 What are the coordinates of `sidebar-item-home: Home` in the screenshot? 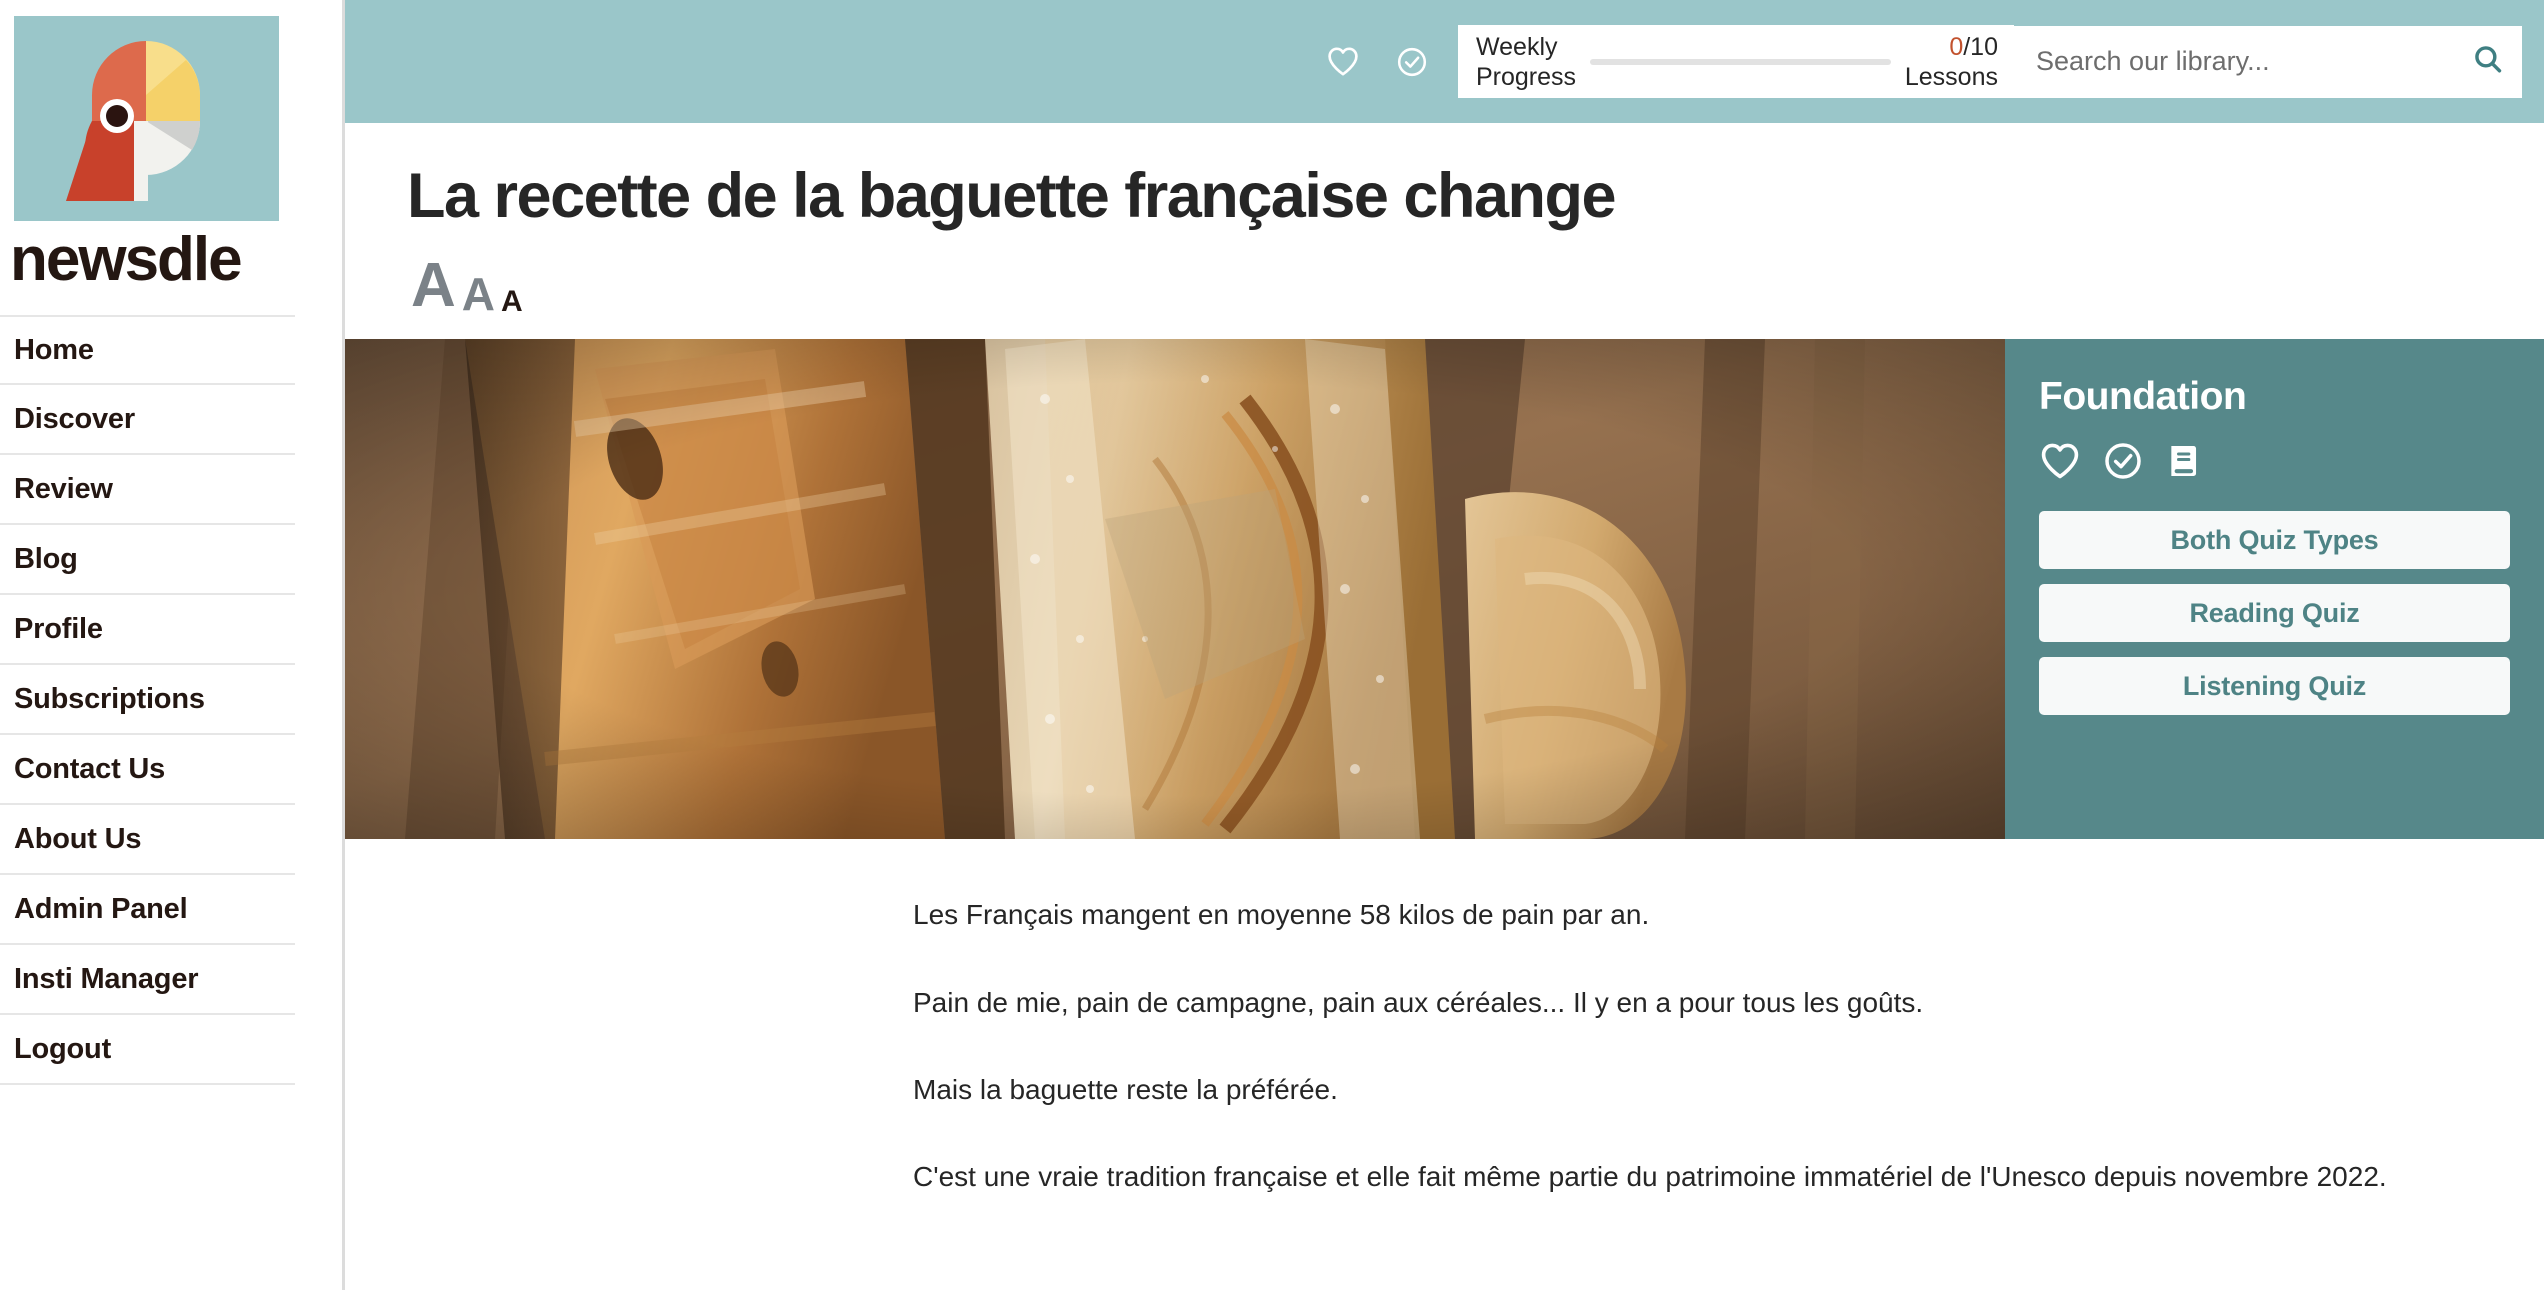 It's located at (147, 350).